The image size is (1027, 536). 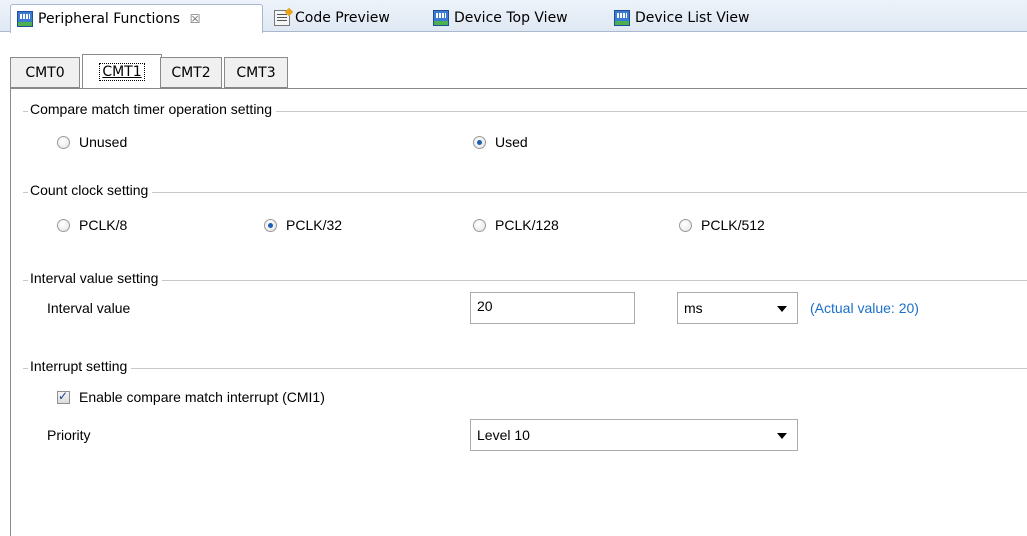 I want to click on priority-select: Level 10, so click(x=634, y=435).